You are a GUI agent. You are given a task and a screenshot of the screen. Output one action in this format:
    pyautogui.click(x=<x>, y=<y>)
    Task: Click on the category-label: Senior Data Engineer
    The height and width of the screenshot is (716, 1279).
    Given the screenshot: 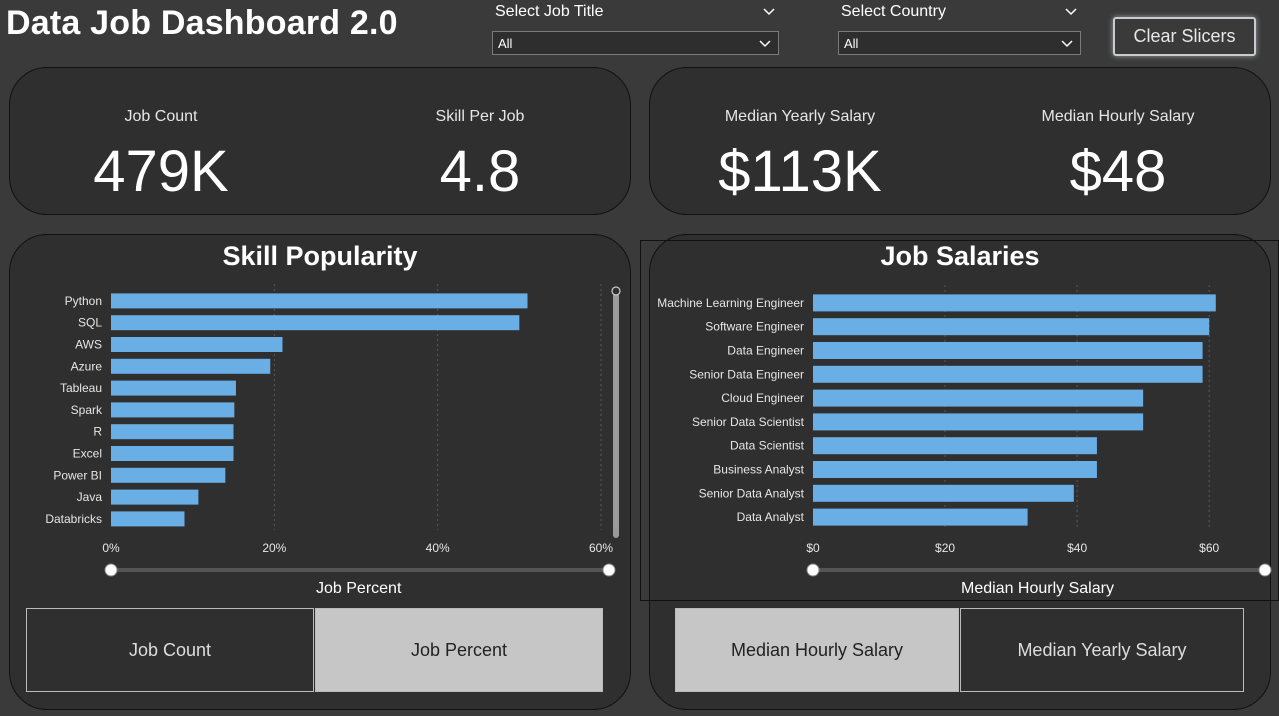 What is the action you would take?
    pyautogui.click(x=746, y=374)
    